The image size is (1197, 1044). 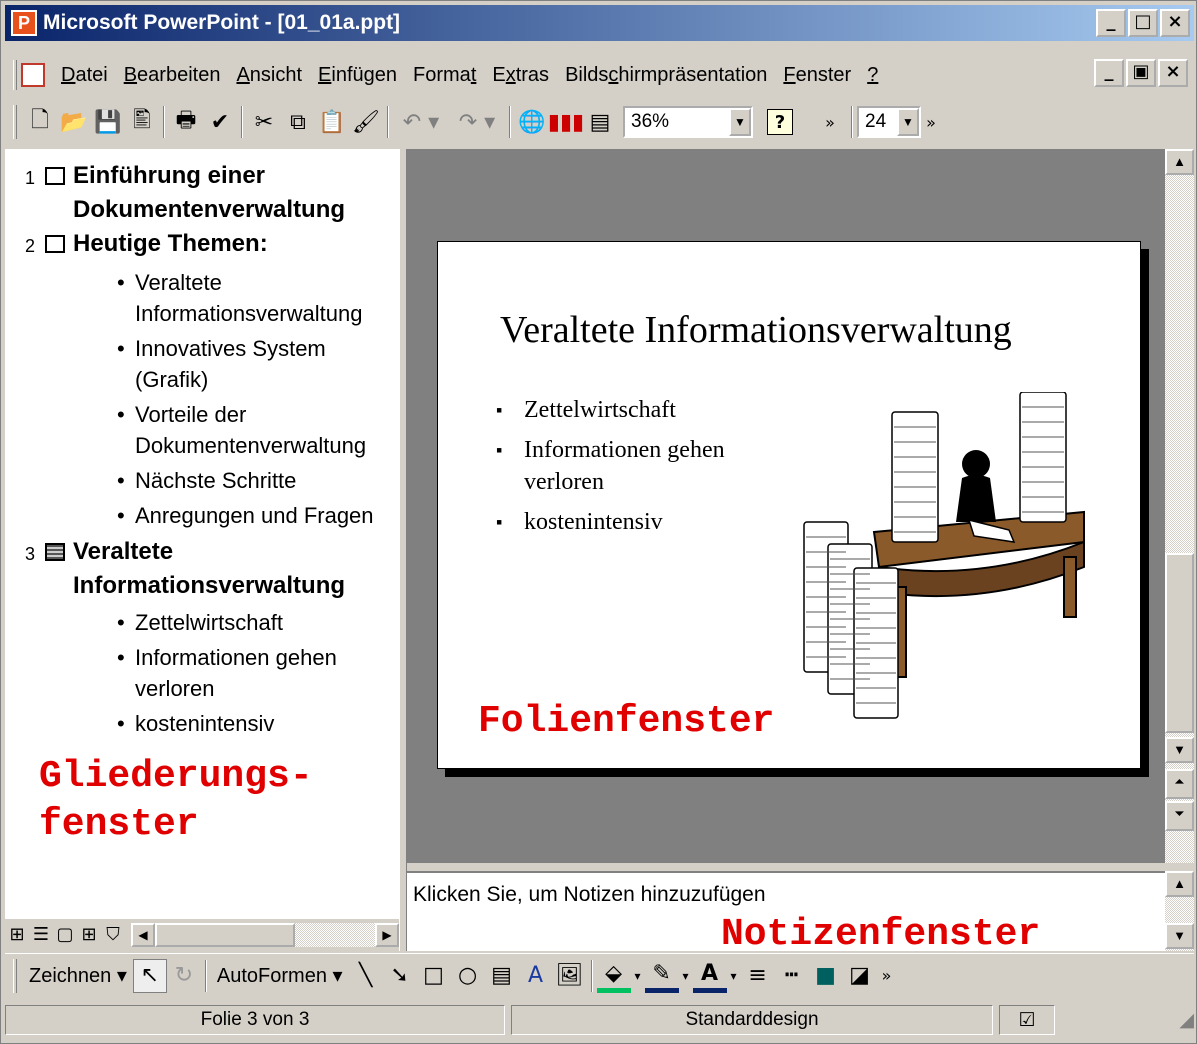 I want to click on outline-hscrollbar: ◀ ▶, so click(x=265, y=935).